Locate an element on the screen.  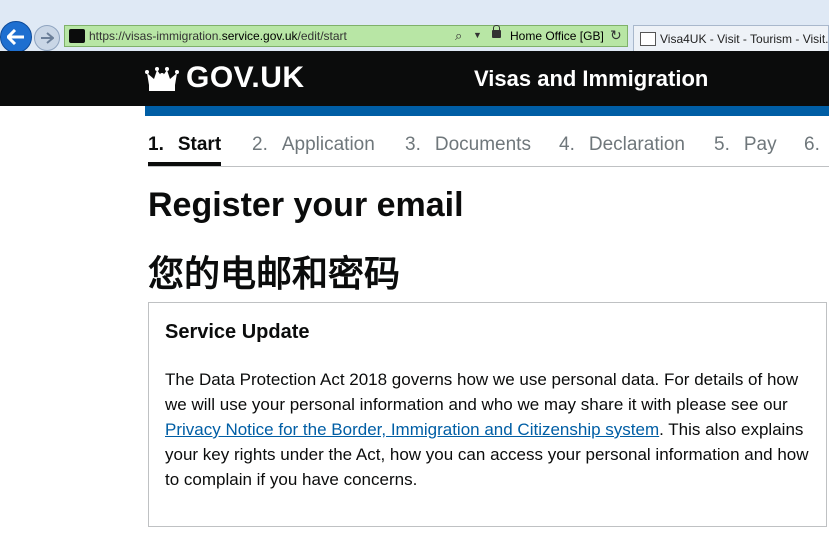
service-name: Visas and Immigration is located at coordinates (591, 79).